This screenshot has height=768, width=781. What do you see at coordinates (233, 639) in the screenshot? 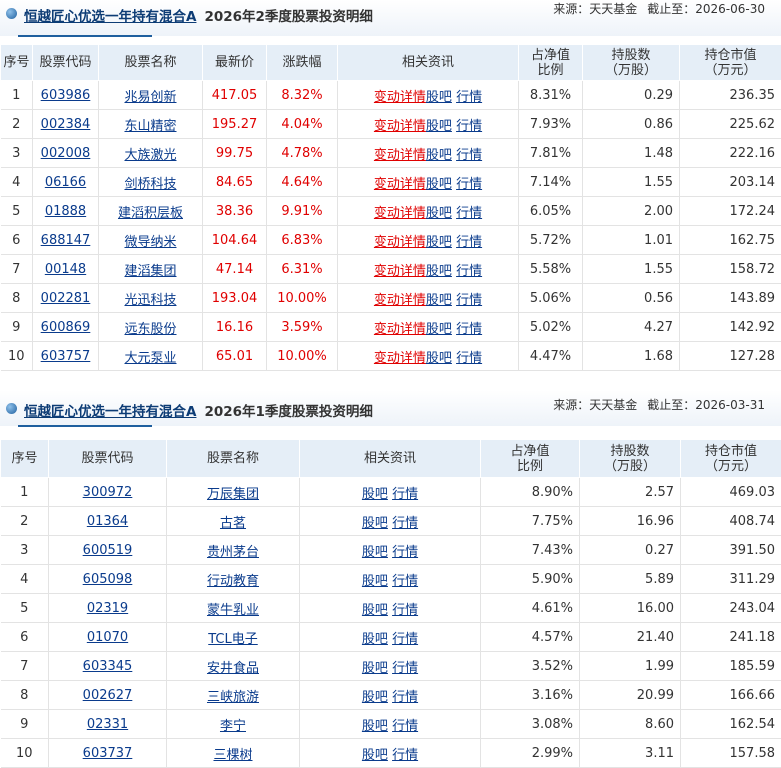
I see `stock-name-link: TCL电子` at bounding box center [233, 639].